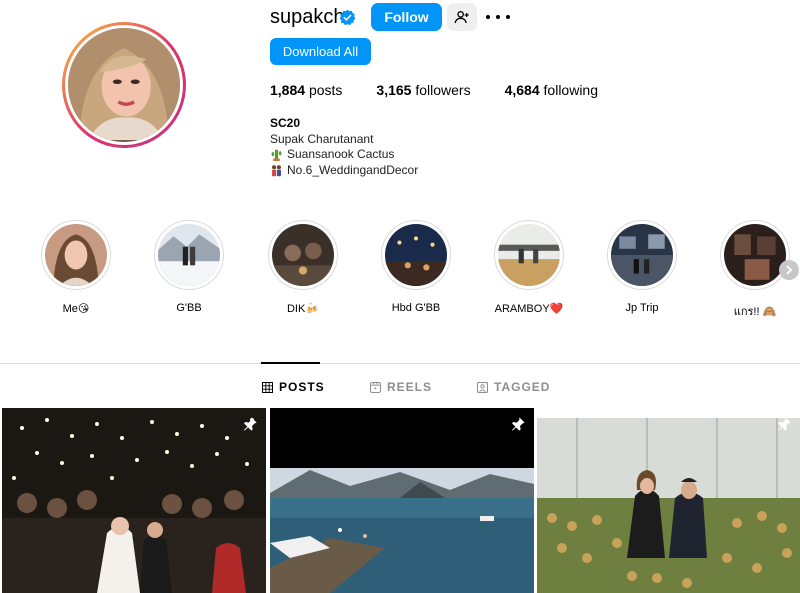 This screenshot has height=593, width=800. What do you see at coordinates (288, 90) in the screenshot?
I see `posts-count: 1,884` at bounding box center [288, 90].